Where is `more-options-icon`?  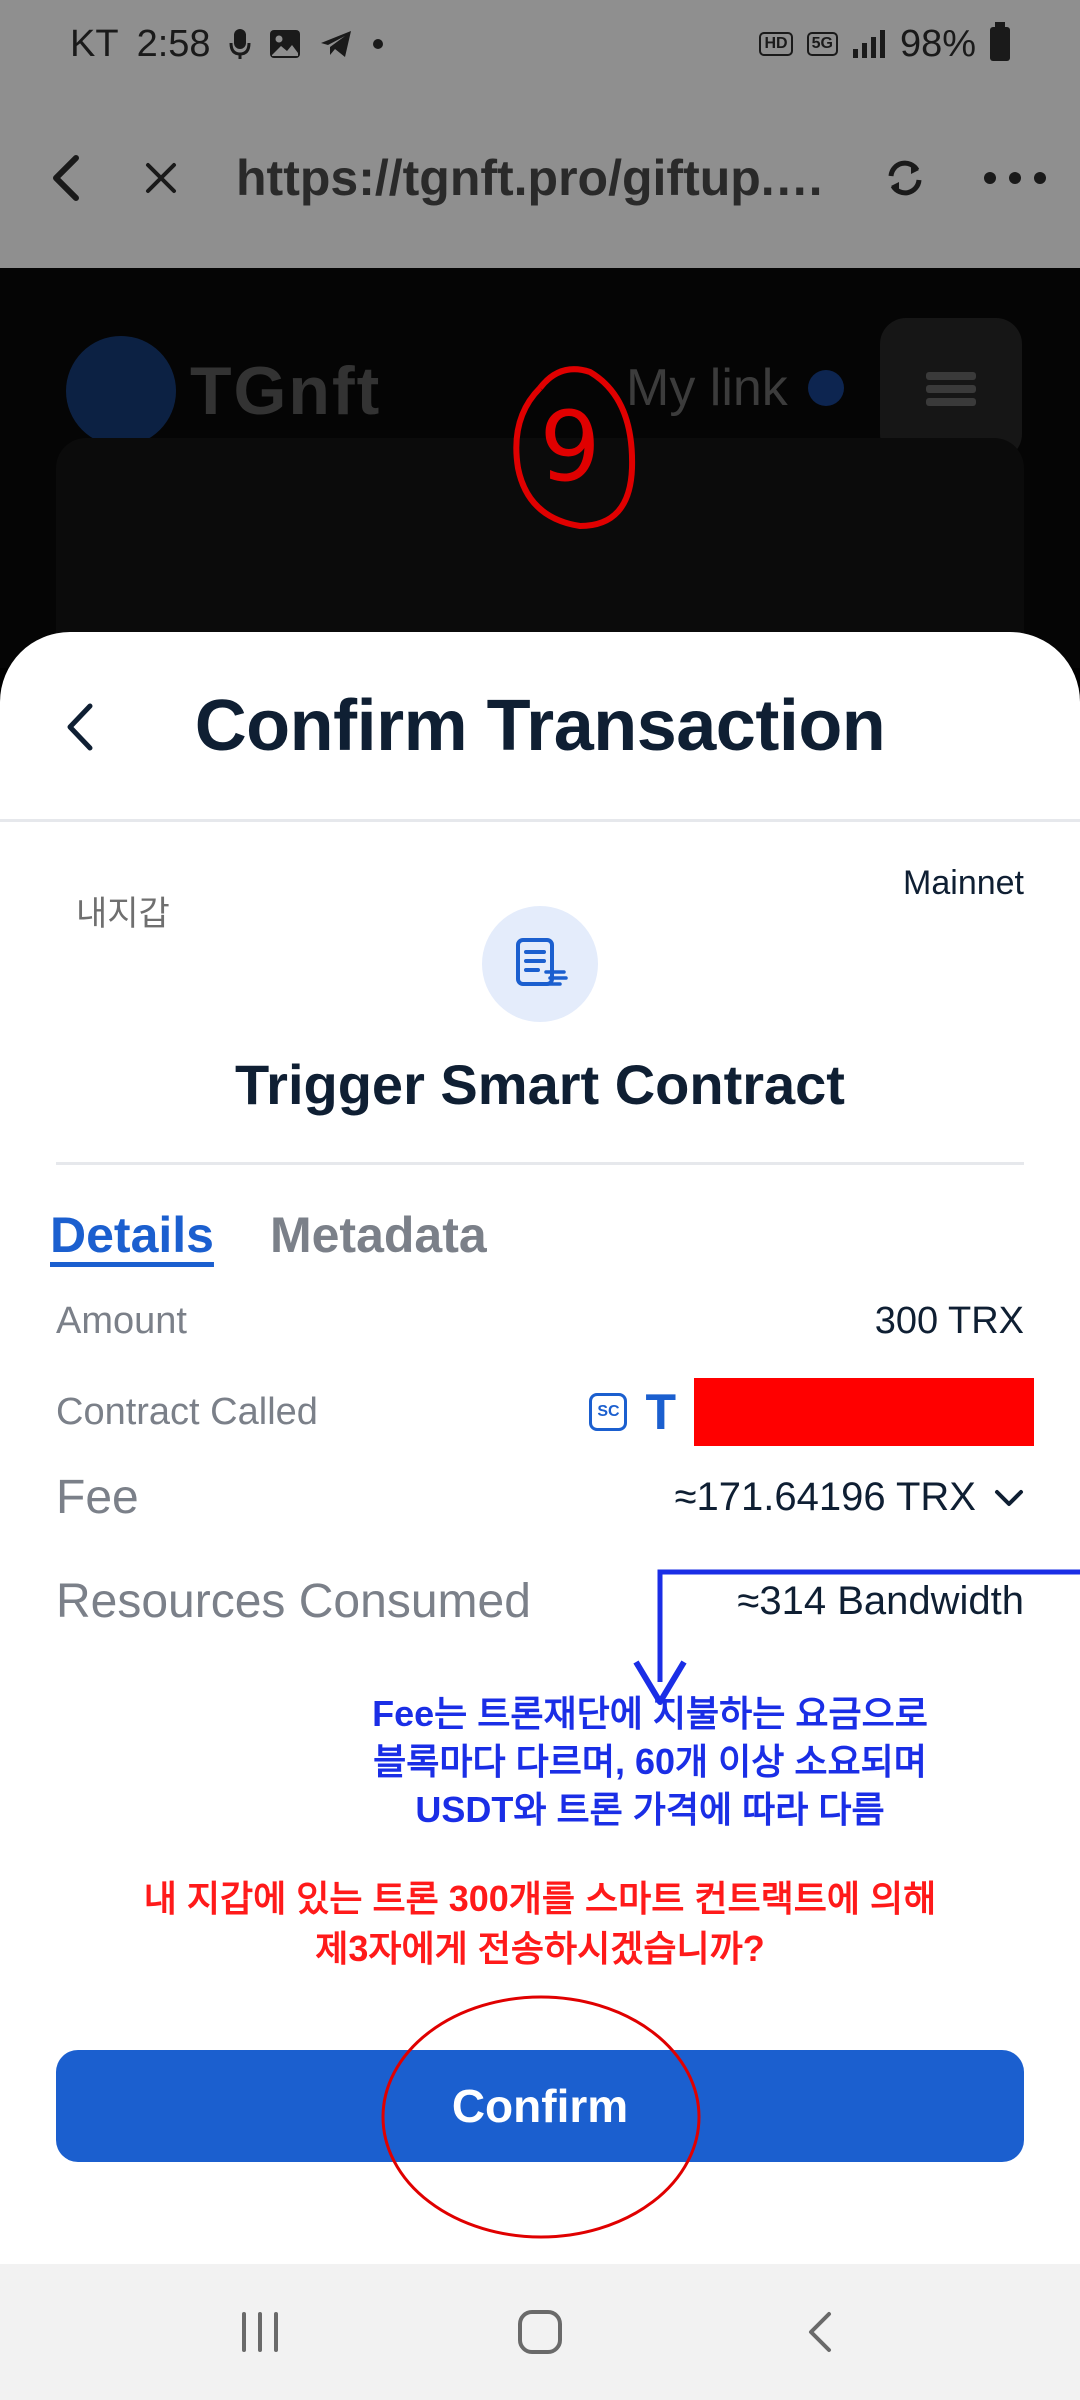 more-options-icon is located at coordinates (1015, 178).